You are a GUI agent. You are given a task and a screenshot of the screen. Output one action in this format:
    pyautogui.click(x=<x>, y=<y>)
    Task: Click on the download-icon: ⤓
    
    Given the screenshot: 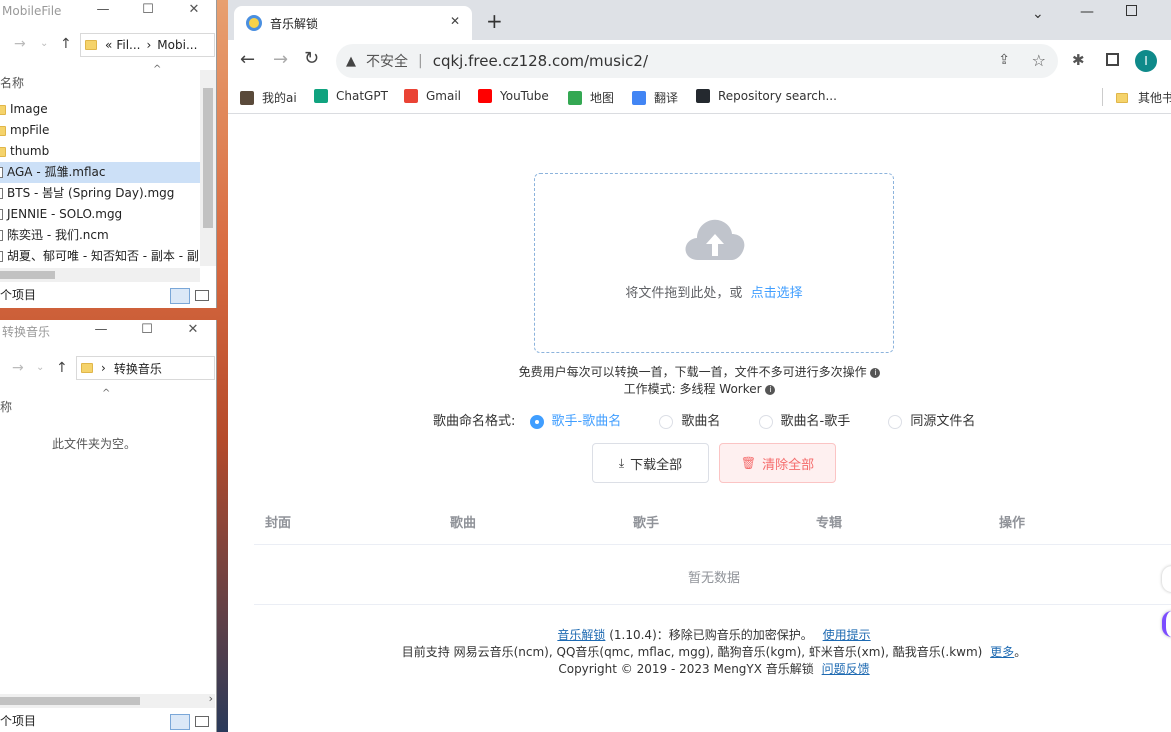 What is the action you would take?
    pyautogui.click(x=621, y=462)
    